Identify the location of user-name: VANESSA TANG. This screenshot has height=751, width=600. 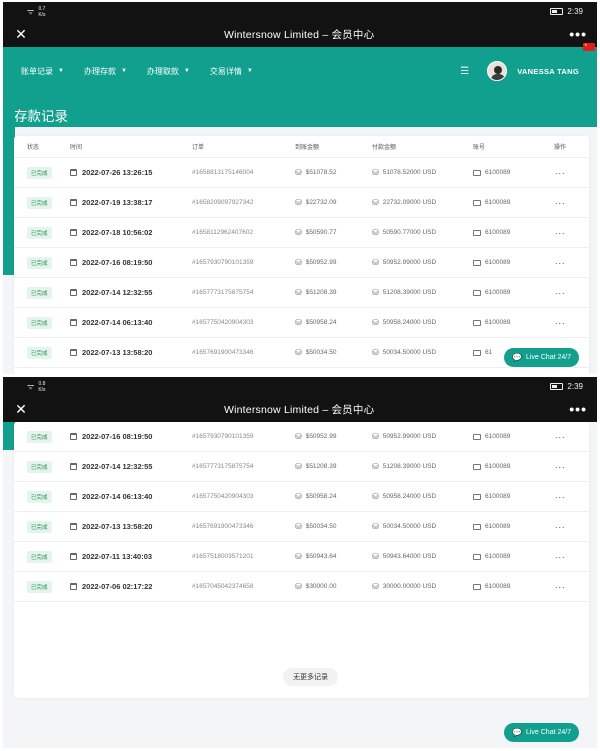
(548, 71).